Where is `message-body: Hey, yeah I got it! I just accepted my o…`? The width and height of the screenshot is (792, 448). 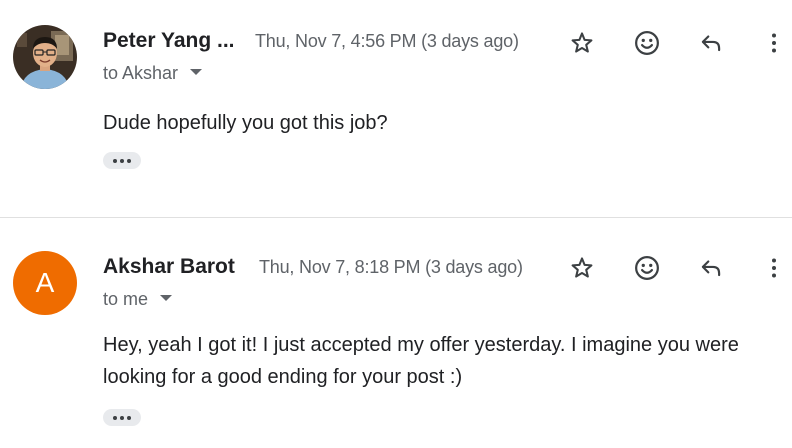
message-body: Hey, yeah I got it! I just accepted my o… is located at coordinates (421, 361).